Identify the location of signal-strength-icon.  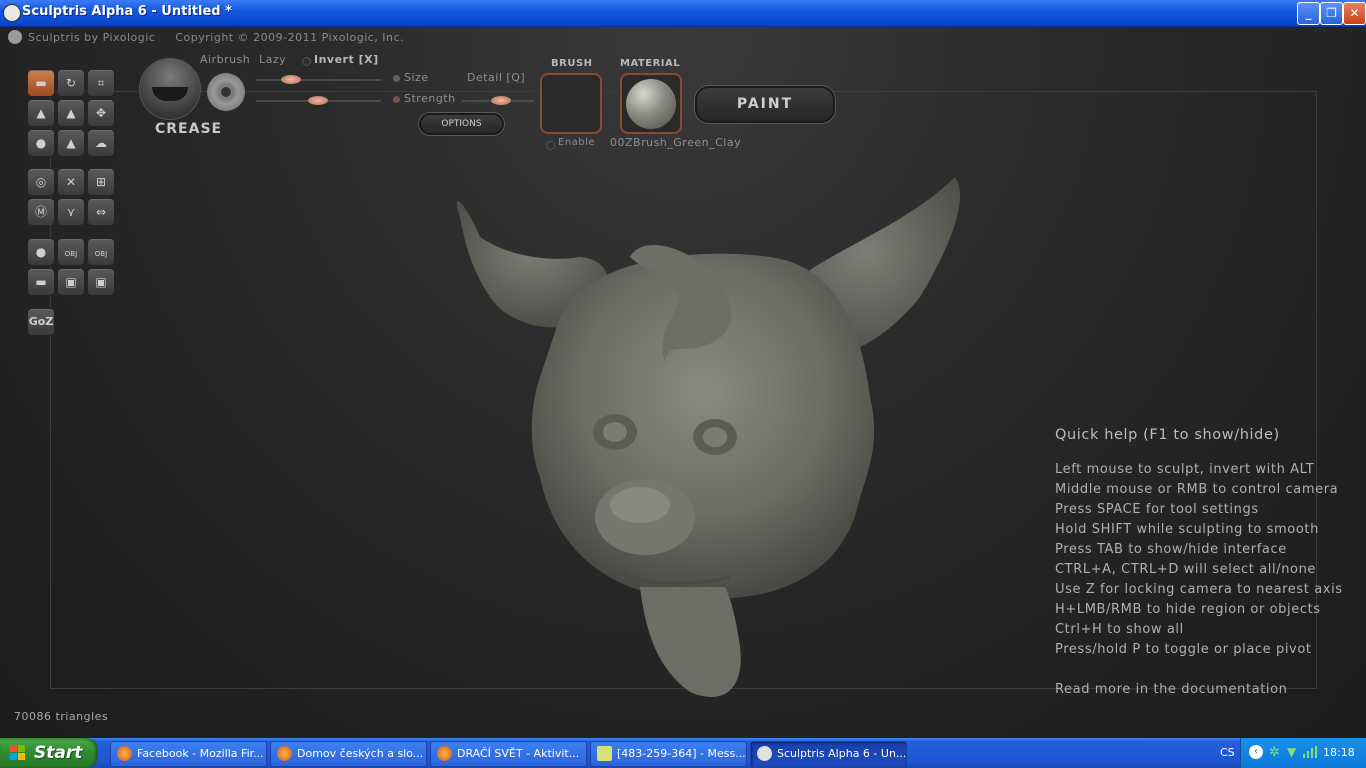
(1310, 752).